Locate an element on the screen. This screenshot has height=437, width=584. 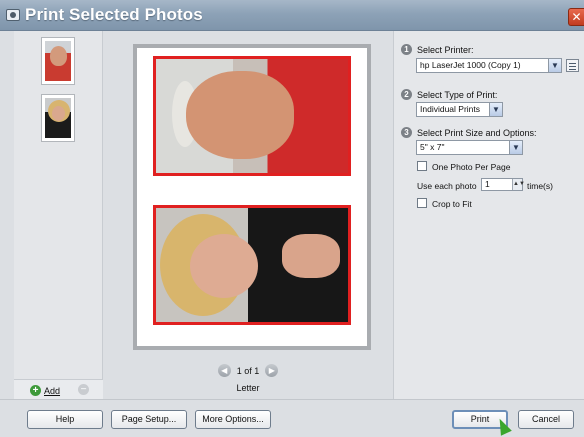
previous-page-icon: ◀ is located at coordinates (224, 370).